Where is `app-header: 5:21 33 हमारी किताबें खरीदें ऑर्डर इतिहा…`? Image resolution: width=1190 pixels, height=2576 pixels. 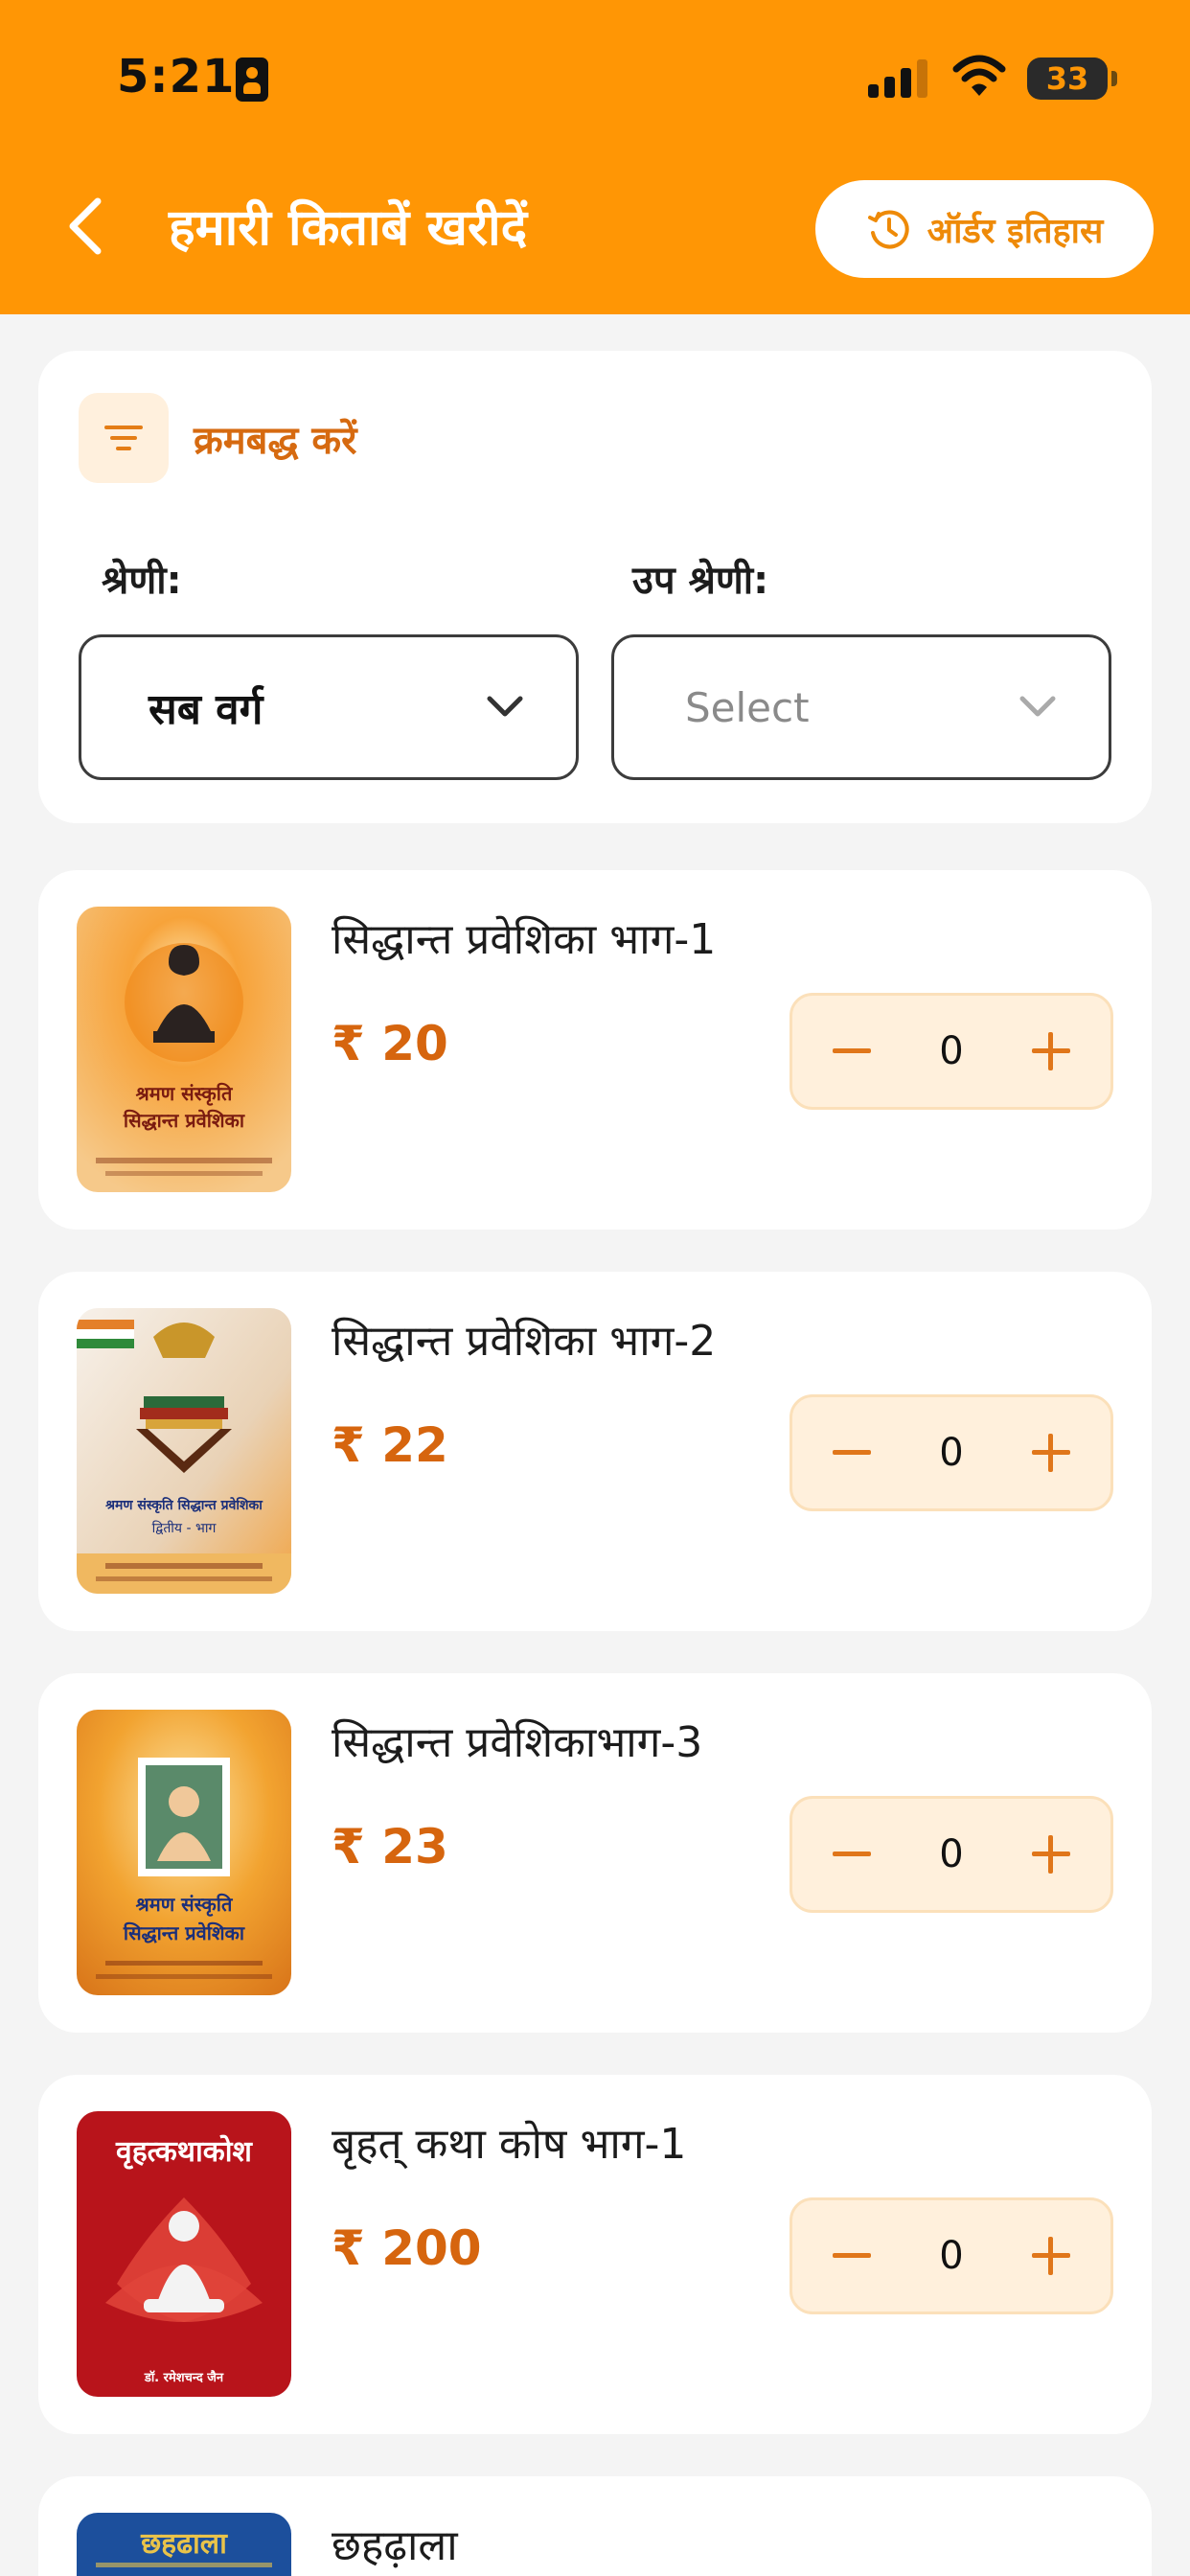
app-header: 5:21 33 हमारी किताबें खरीदें ऑर्डर इतिहा… is located at coordinates (595, 157).